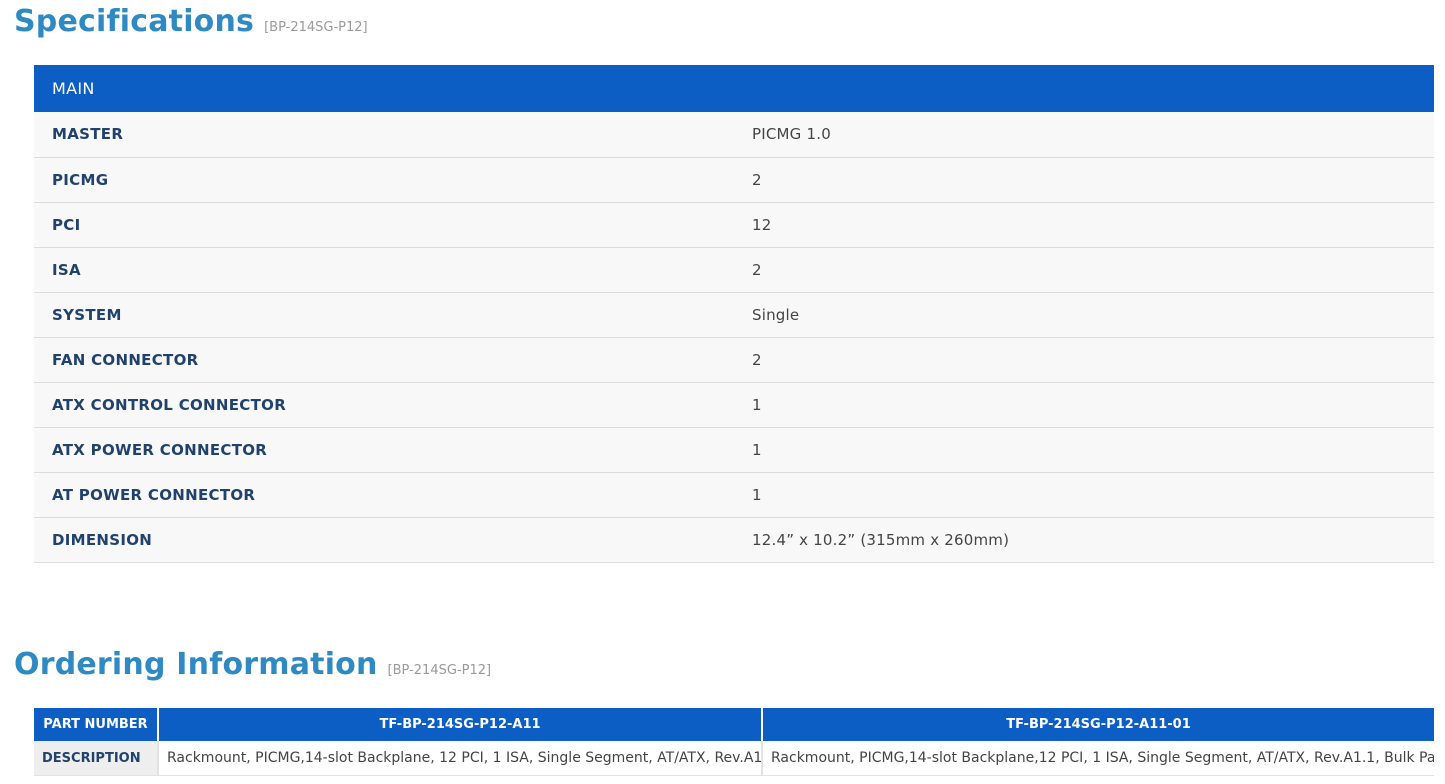 The image size is (1445, 784). What do you see at coordinates (1084, 315) in the screenshot?
I see `spec-value: Single` at bounding box center [1084, 315].